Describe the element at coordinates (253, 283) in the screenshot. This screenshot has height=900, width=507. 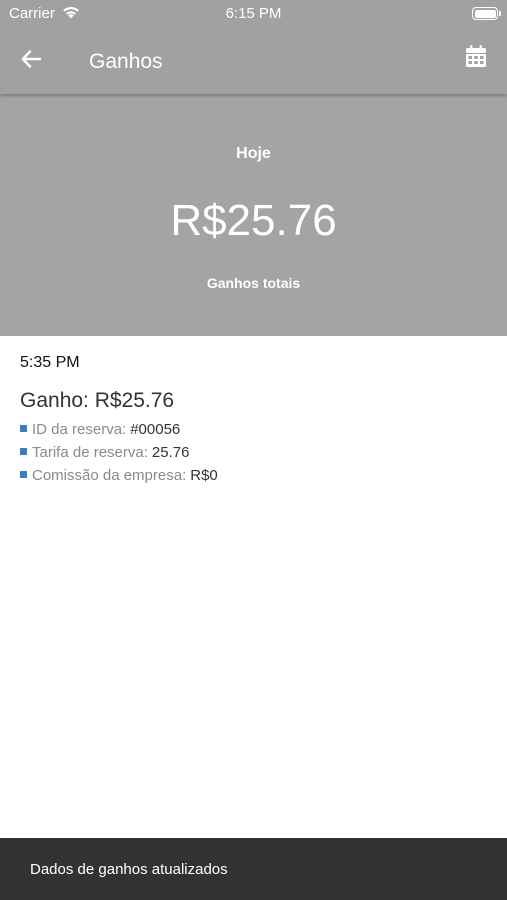
I see `summary-label: Ganhos totais` at that location.